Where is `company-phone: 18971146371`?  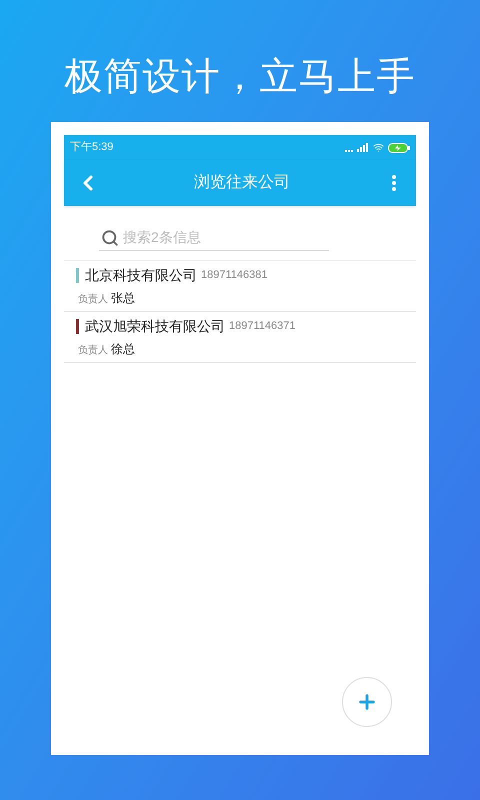
company-phone: 18971146371 is located at coordinates (262, 326).